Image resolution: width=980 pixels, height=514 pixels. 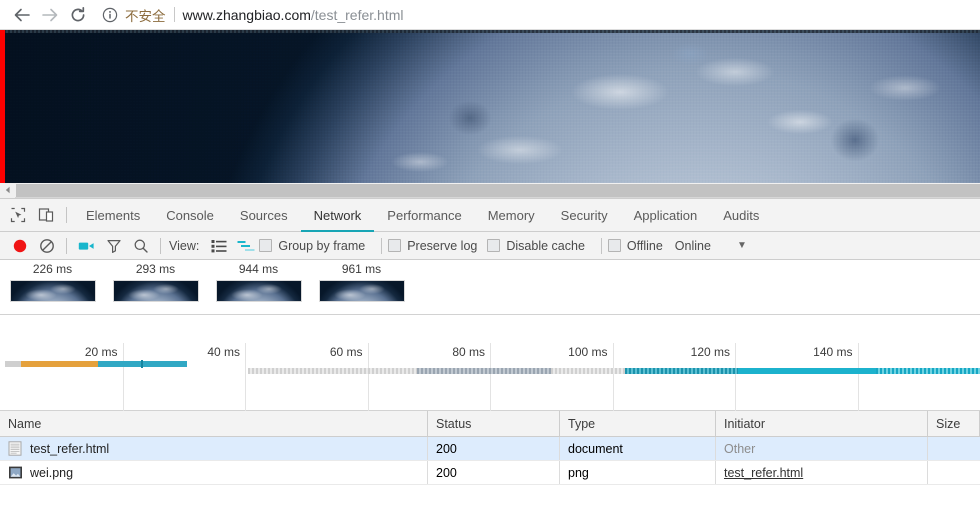 I want to click on column-header-type: Type, so click(x=638, y=423).